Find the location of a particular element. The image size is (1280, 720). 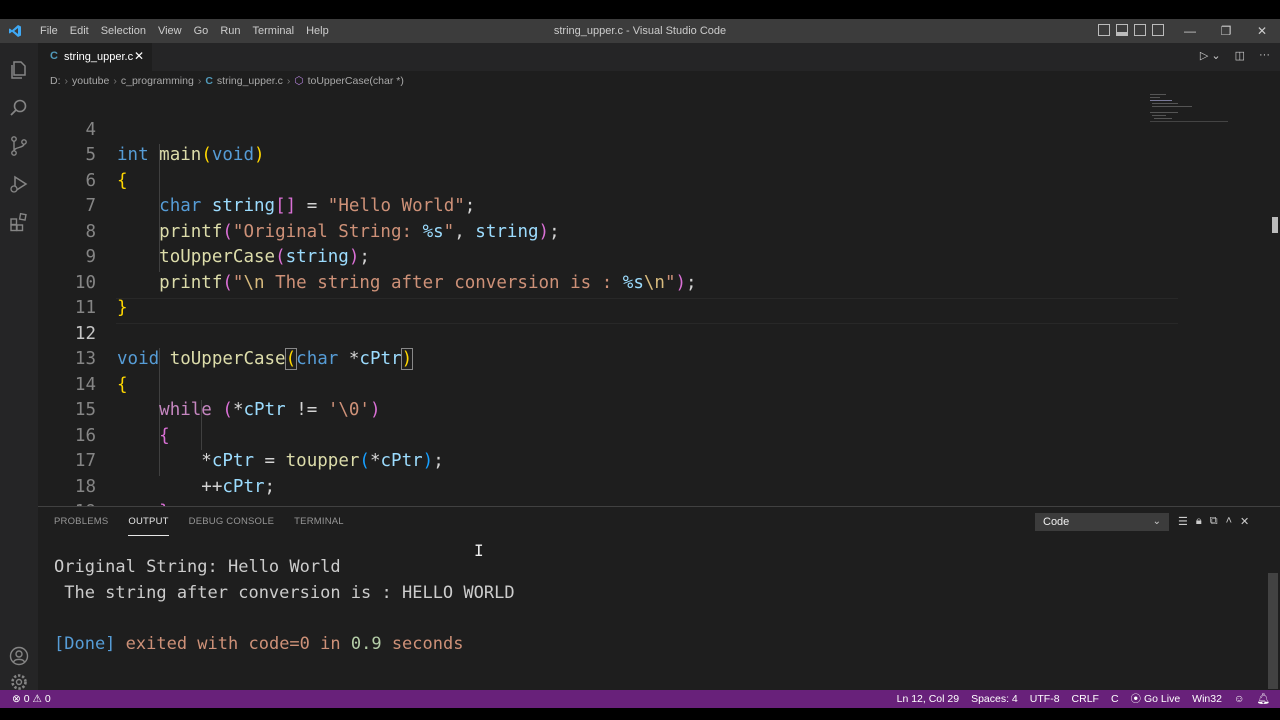

code-line: 8 toUpperCase(string); is located at coordinates (613, 231).